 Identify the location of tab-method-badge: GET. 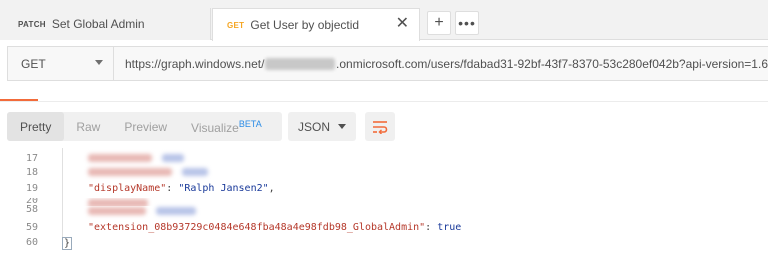
(236, 25).